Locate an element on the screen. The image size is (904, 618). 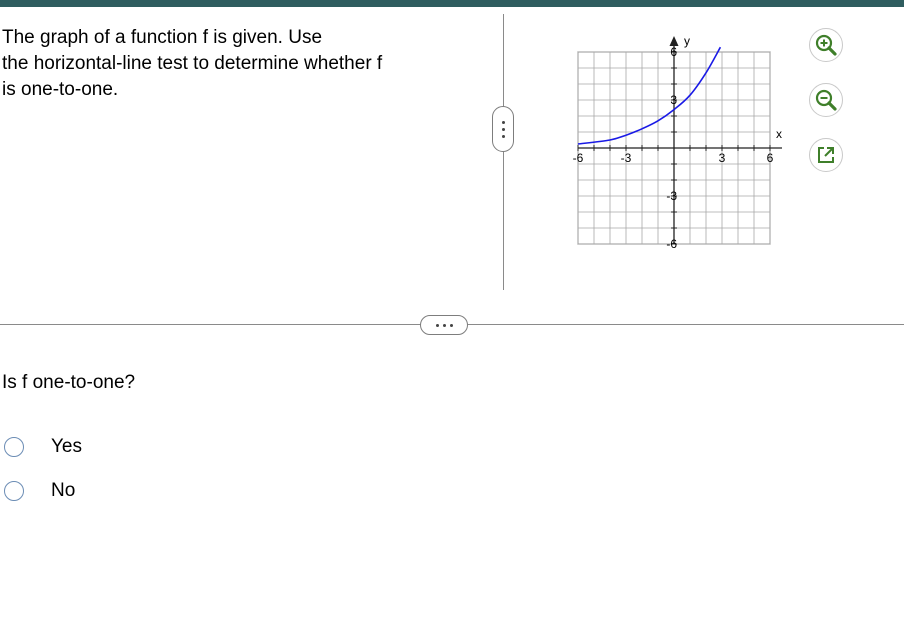
option-no-label: No is located at coordinates (63, 490).